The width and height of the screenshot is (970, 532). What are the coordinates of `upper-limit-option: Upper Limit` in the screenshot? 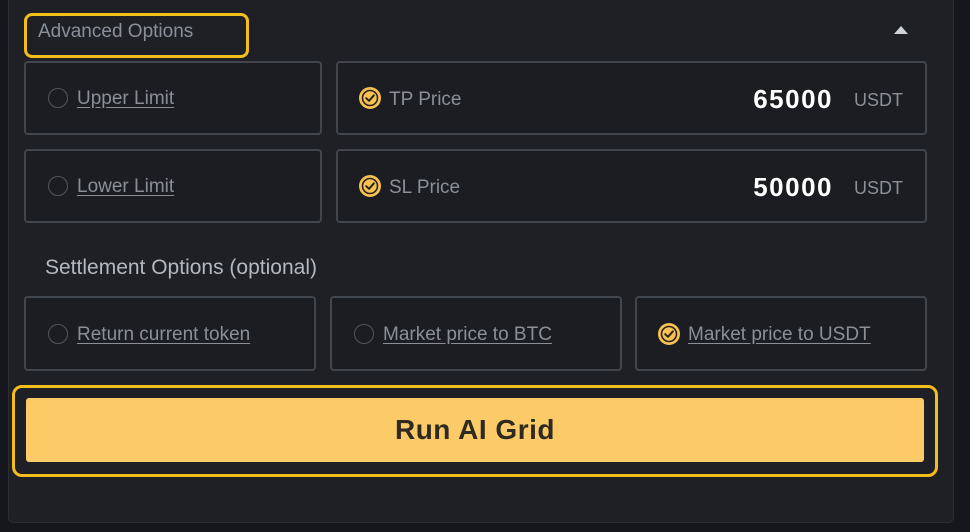 It's located at (173, 98).